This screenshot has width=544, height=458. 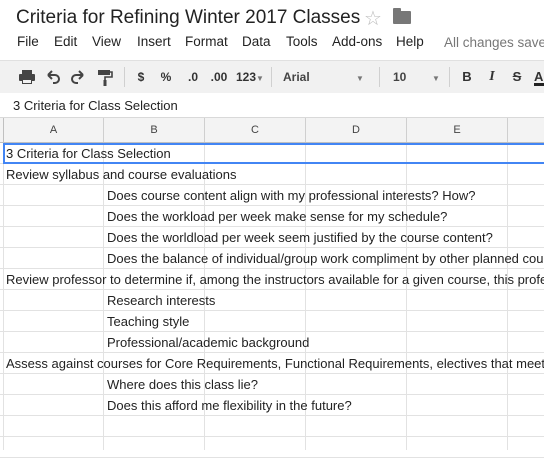 I want to click on strikethrough-button: S, so click(x=517, y=77).